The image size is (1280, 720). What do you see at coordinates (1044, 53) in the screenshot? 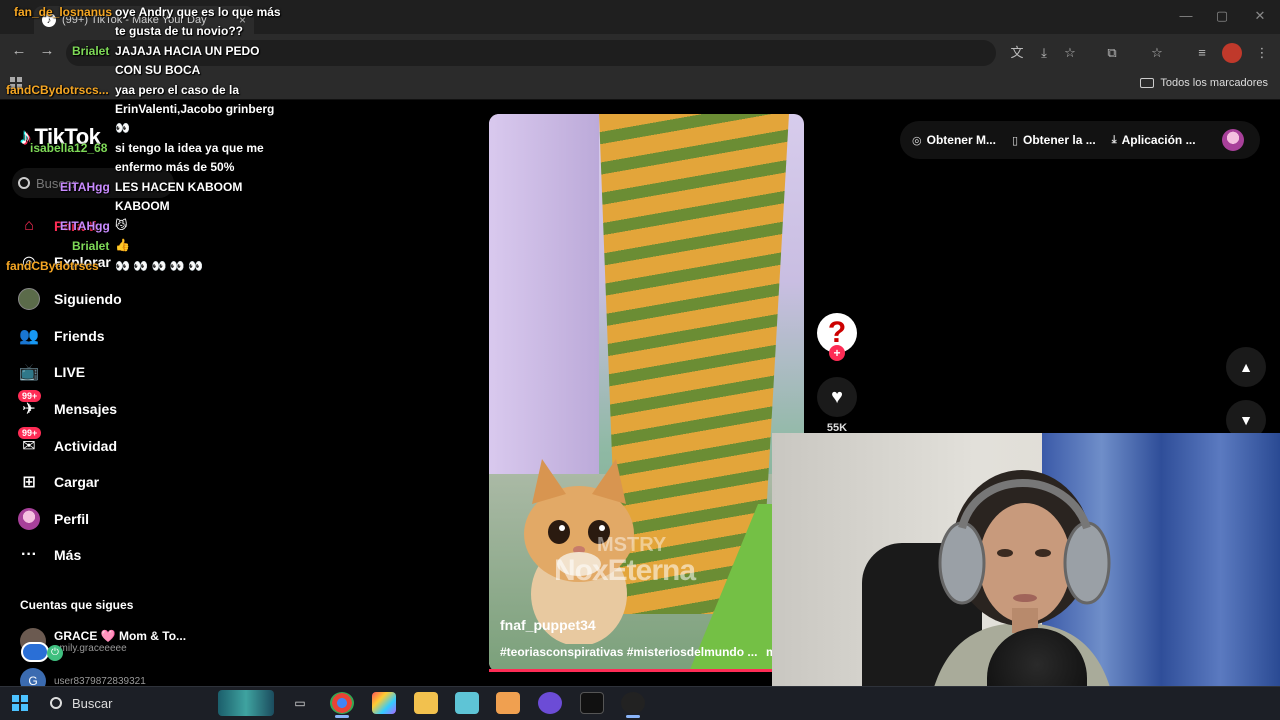
I see `install-app-icon: ⤓` at bounding box center [1044, 53].